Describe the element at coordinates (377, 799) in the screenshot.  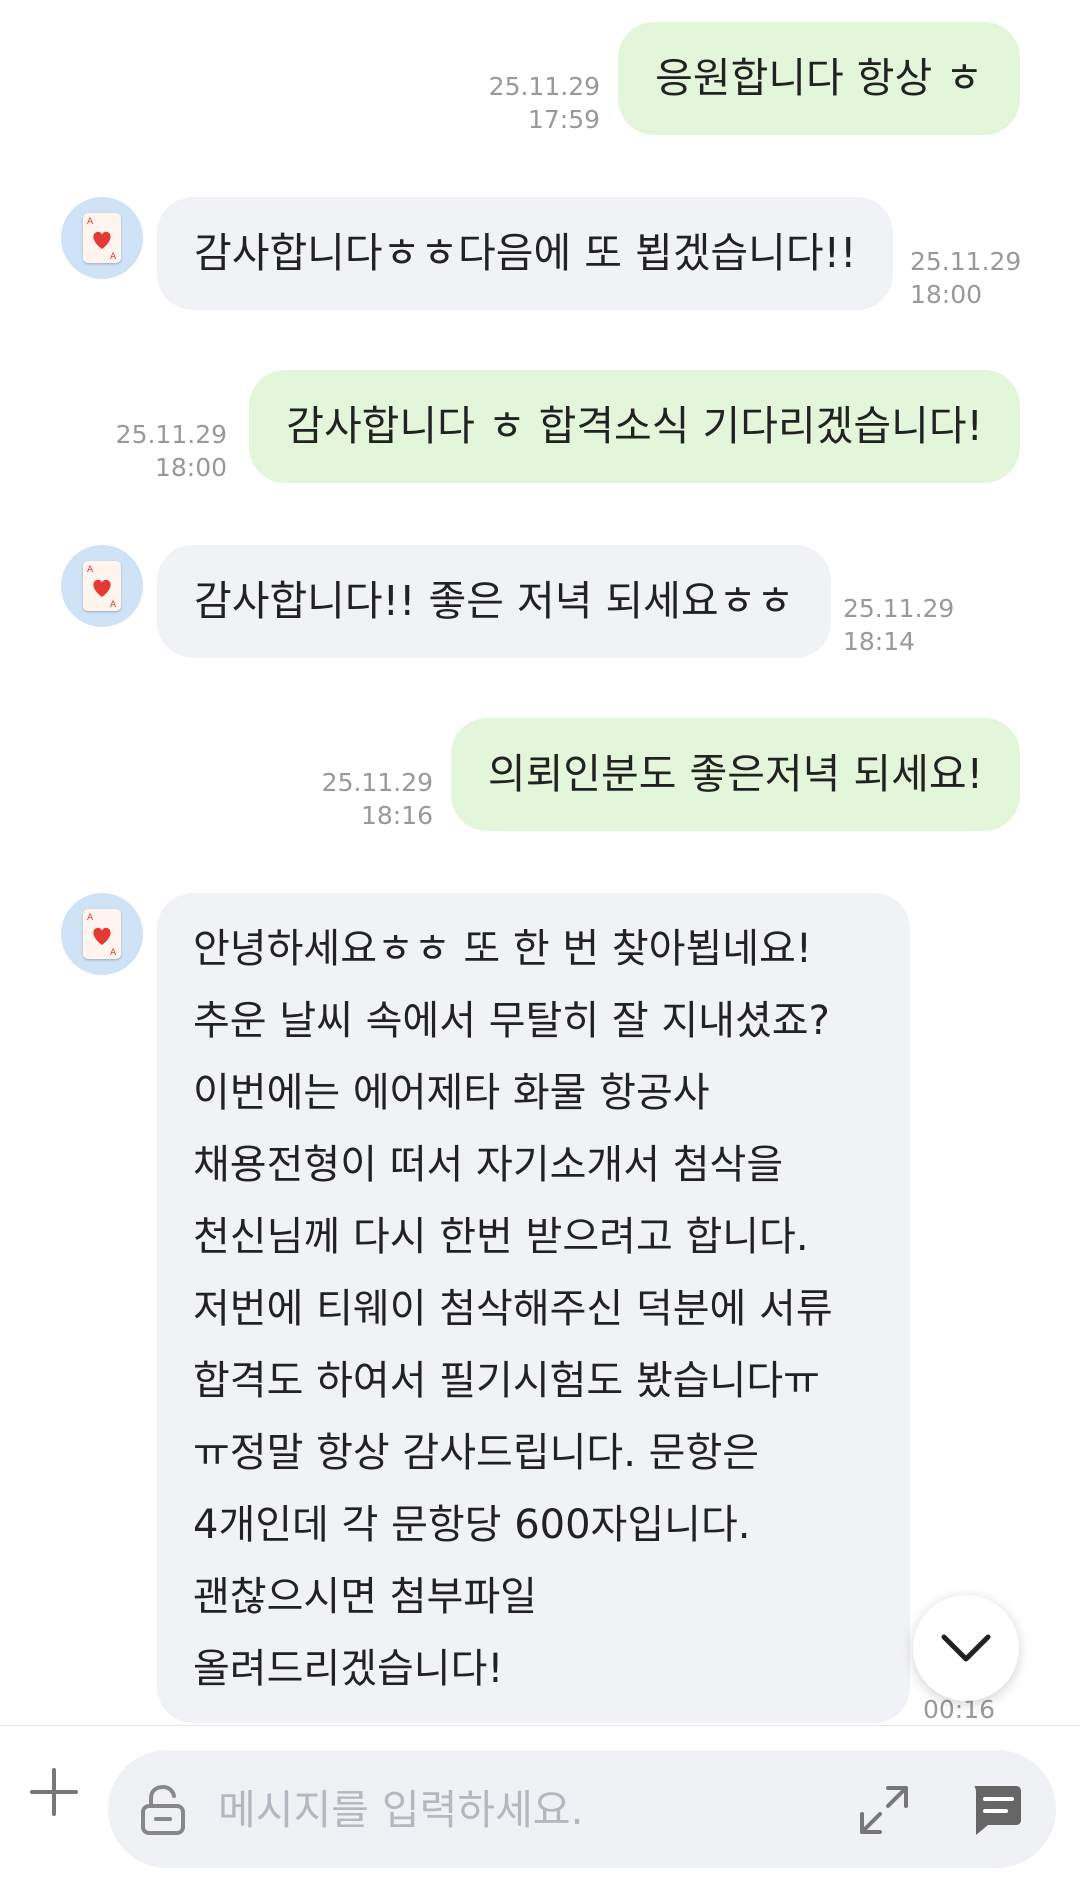
I see `message-timestamp: 25.11.29 18:16` at that location.